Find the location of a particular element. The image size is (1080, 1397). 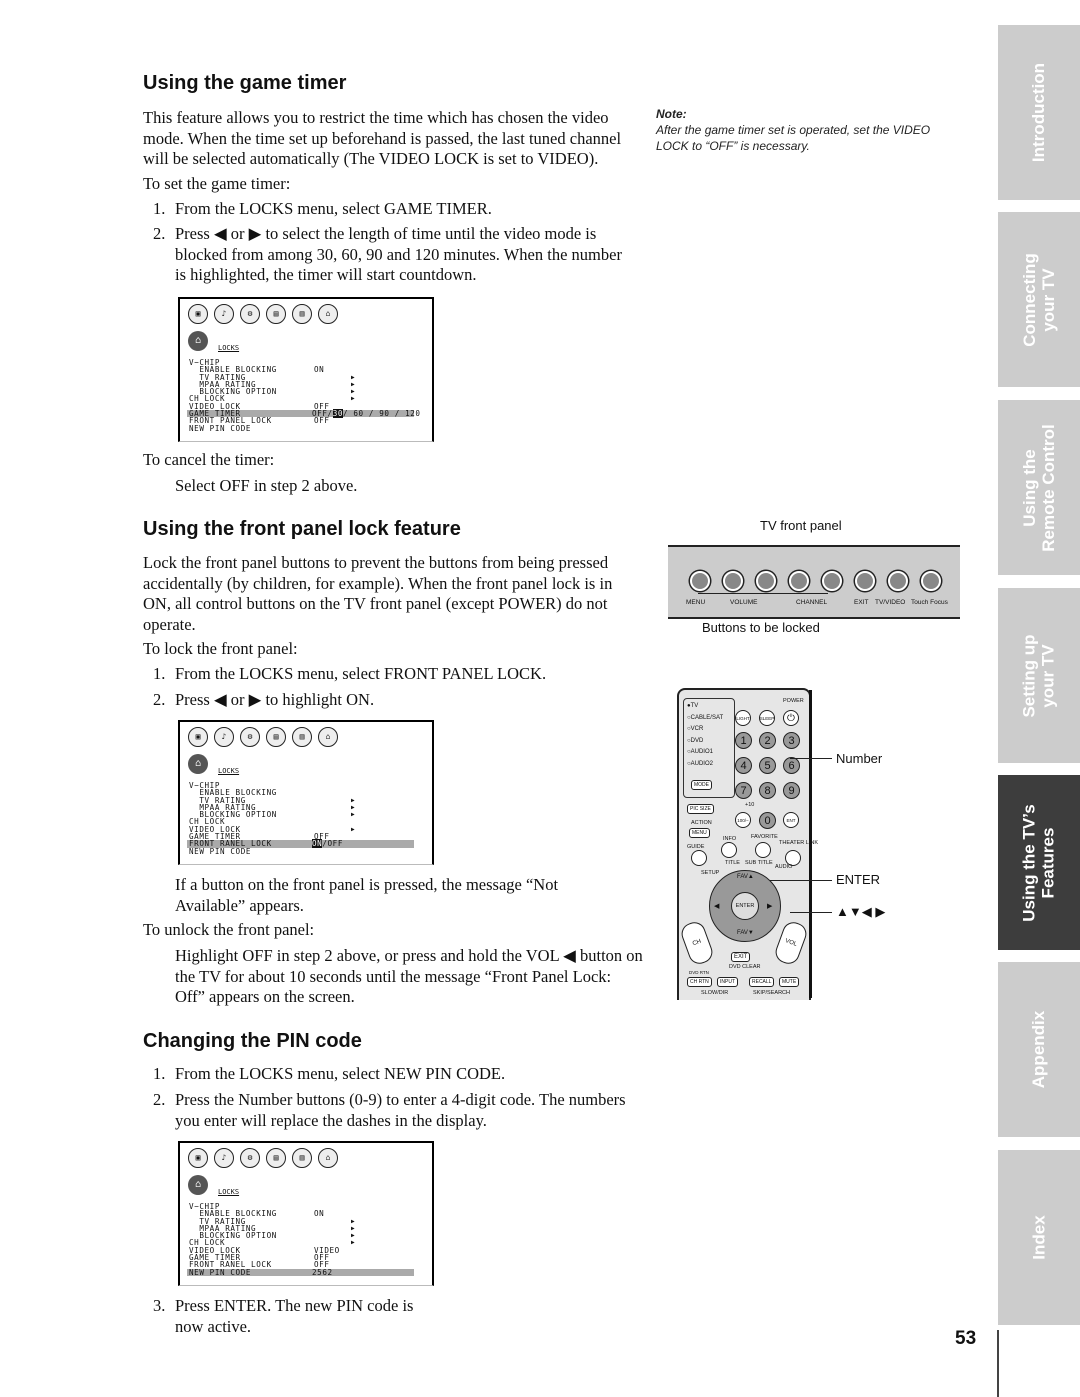

digit-100-button: 100/− is located at coordinates (743, 820).